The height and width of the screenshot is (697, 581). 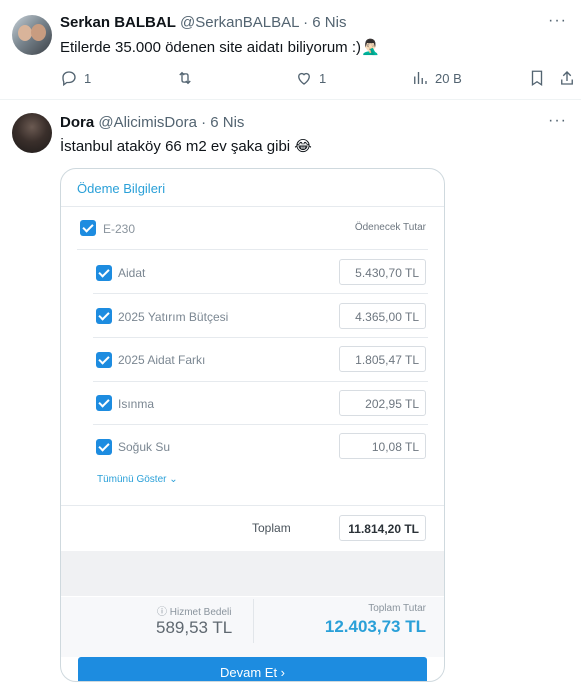 What do you see at coordinates (271, 528) in the screenshot?
I see `total-label: Toplam` at bounding box center [271, 528].